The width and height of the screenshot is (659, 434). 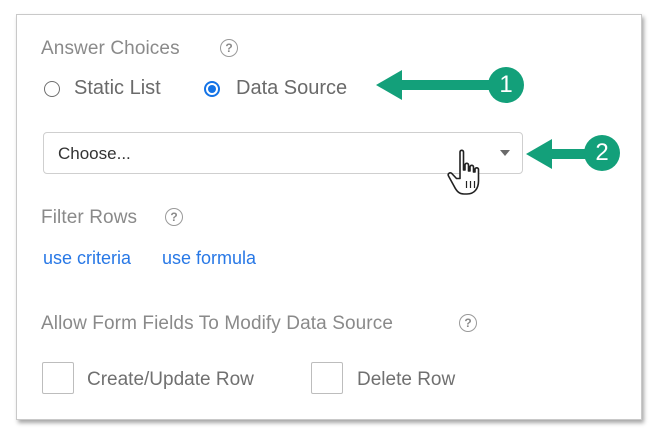 I want to click on hand-pointer-icon, so click(x=463, y=172).